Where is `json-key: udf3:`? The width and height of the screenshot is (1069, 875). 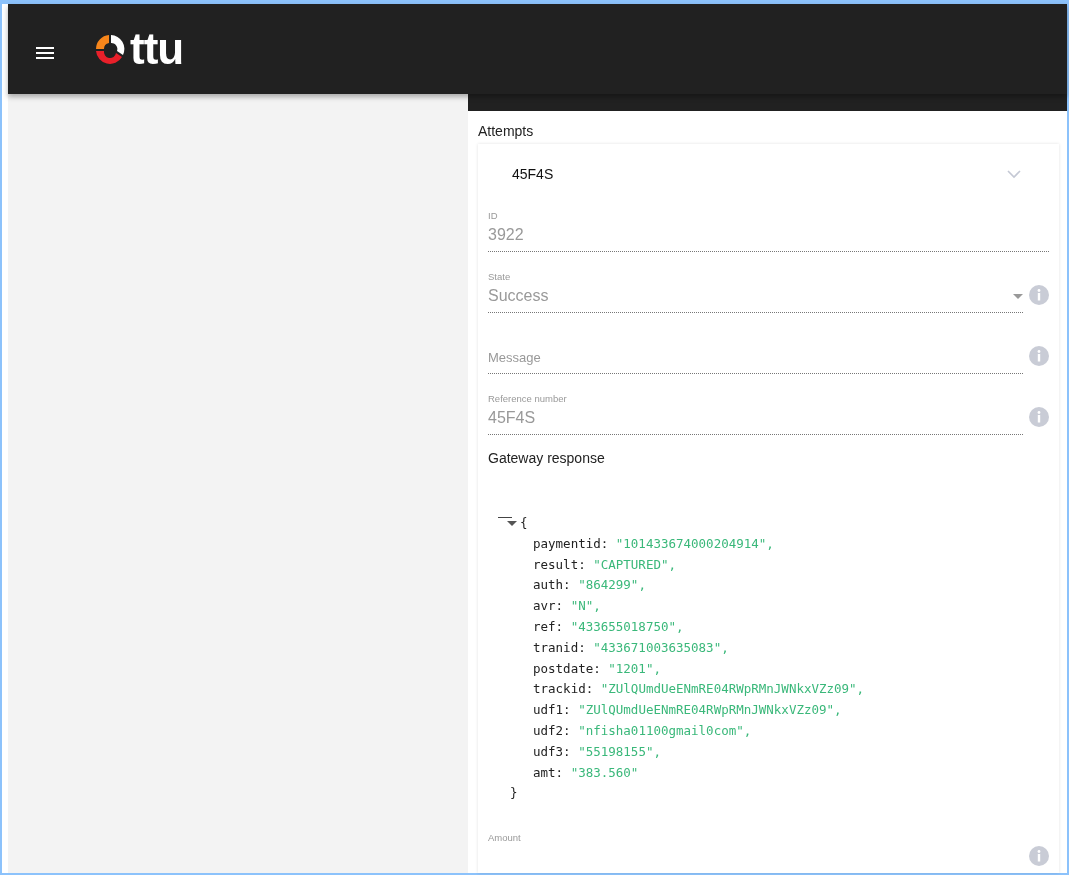 json-key: udf3: is located at coordinates (552, 751).